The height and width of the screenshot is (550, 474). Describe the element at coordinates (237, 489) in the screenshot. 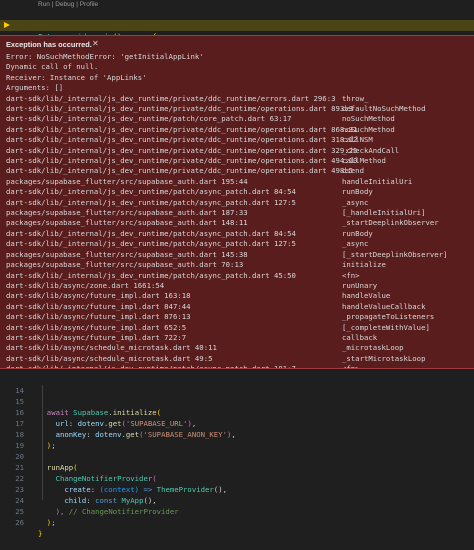

I see `code-line-23: 23 child: const MyApp(),` at that location.